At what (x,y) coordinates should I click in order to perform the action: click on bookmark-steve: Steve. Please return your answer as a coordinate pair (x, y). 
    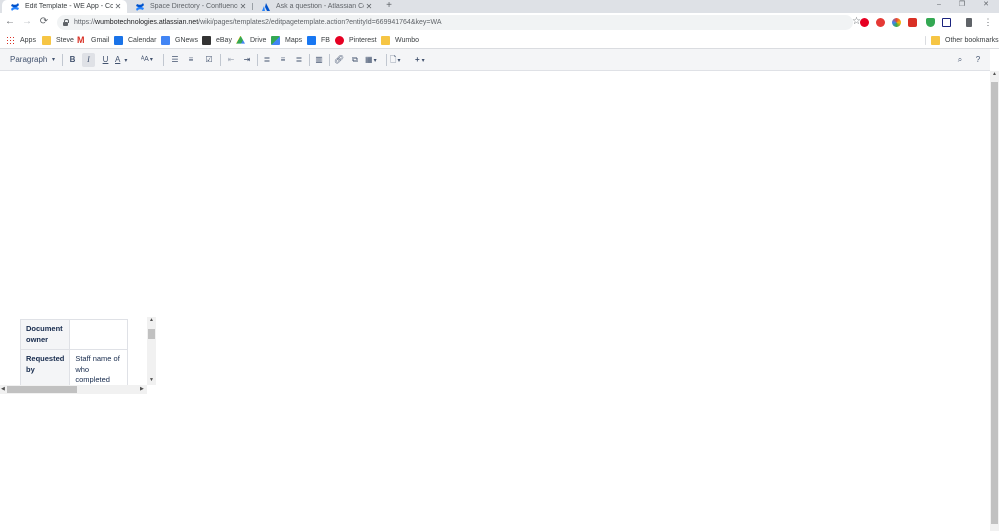
    Looking at the image, I should click on (58, 40).